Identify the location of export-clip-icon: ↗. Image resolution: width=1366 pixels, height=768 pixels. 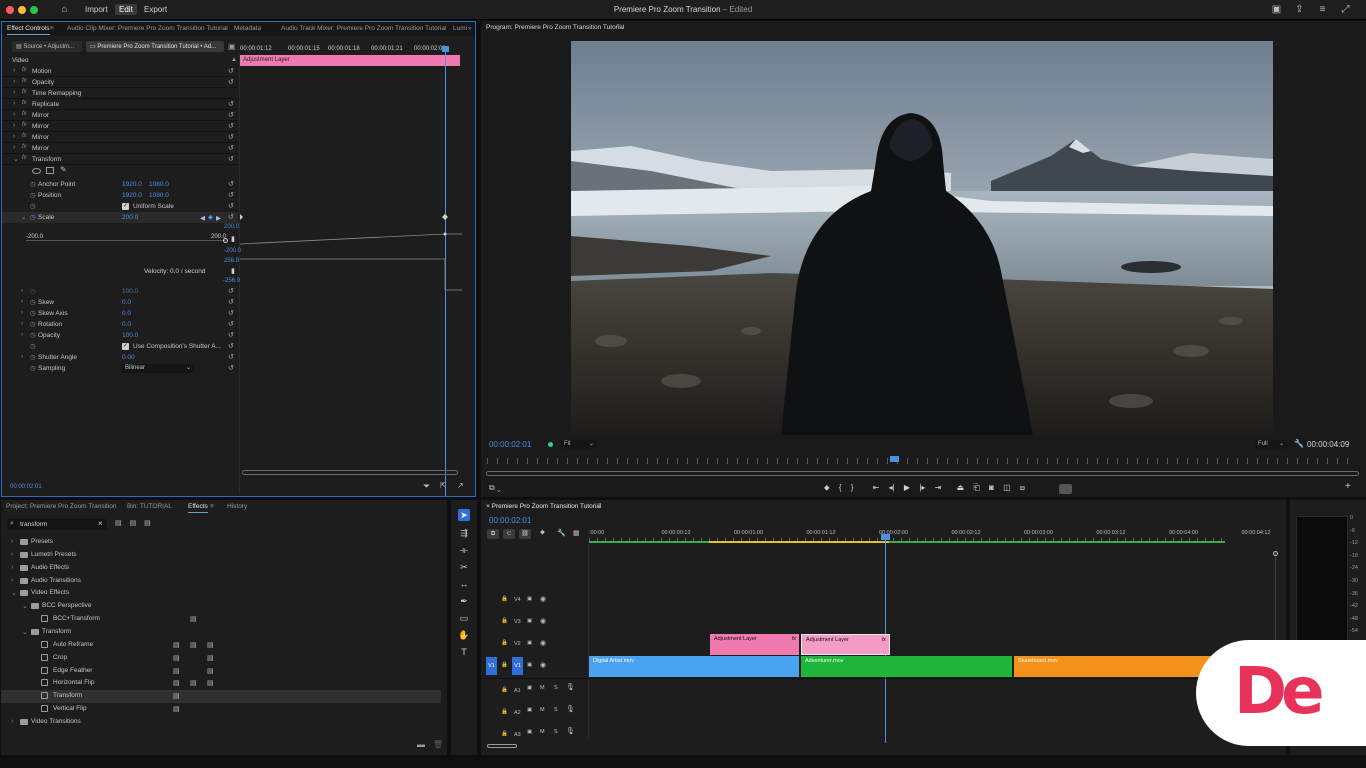
(460, 485).